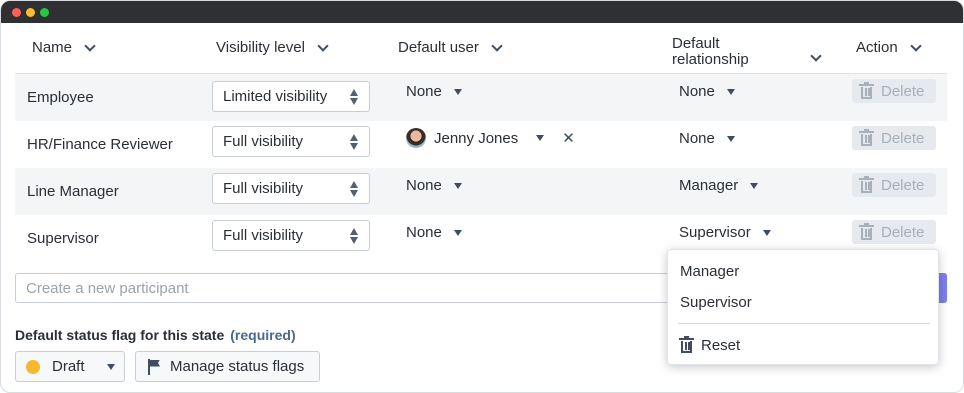 This screenshot has width=964, height=393. I want to click on minimize-window-button, so click(30, 12).